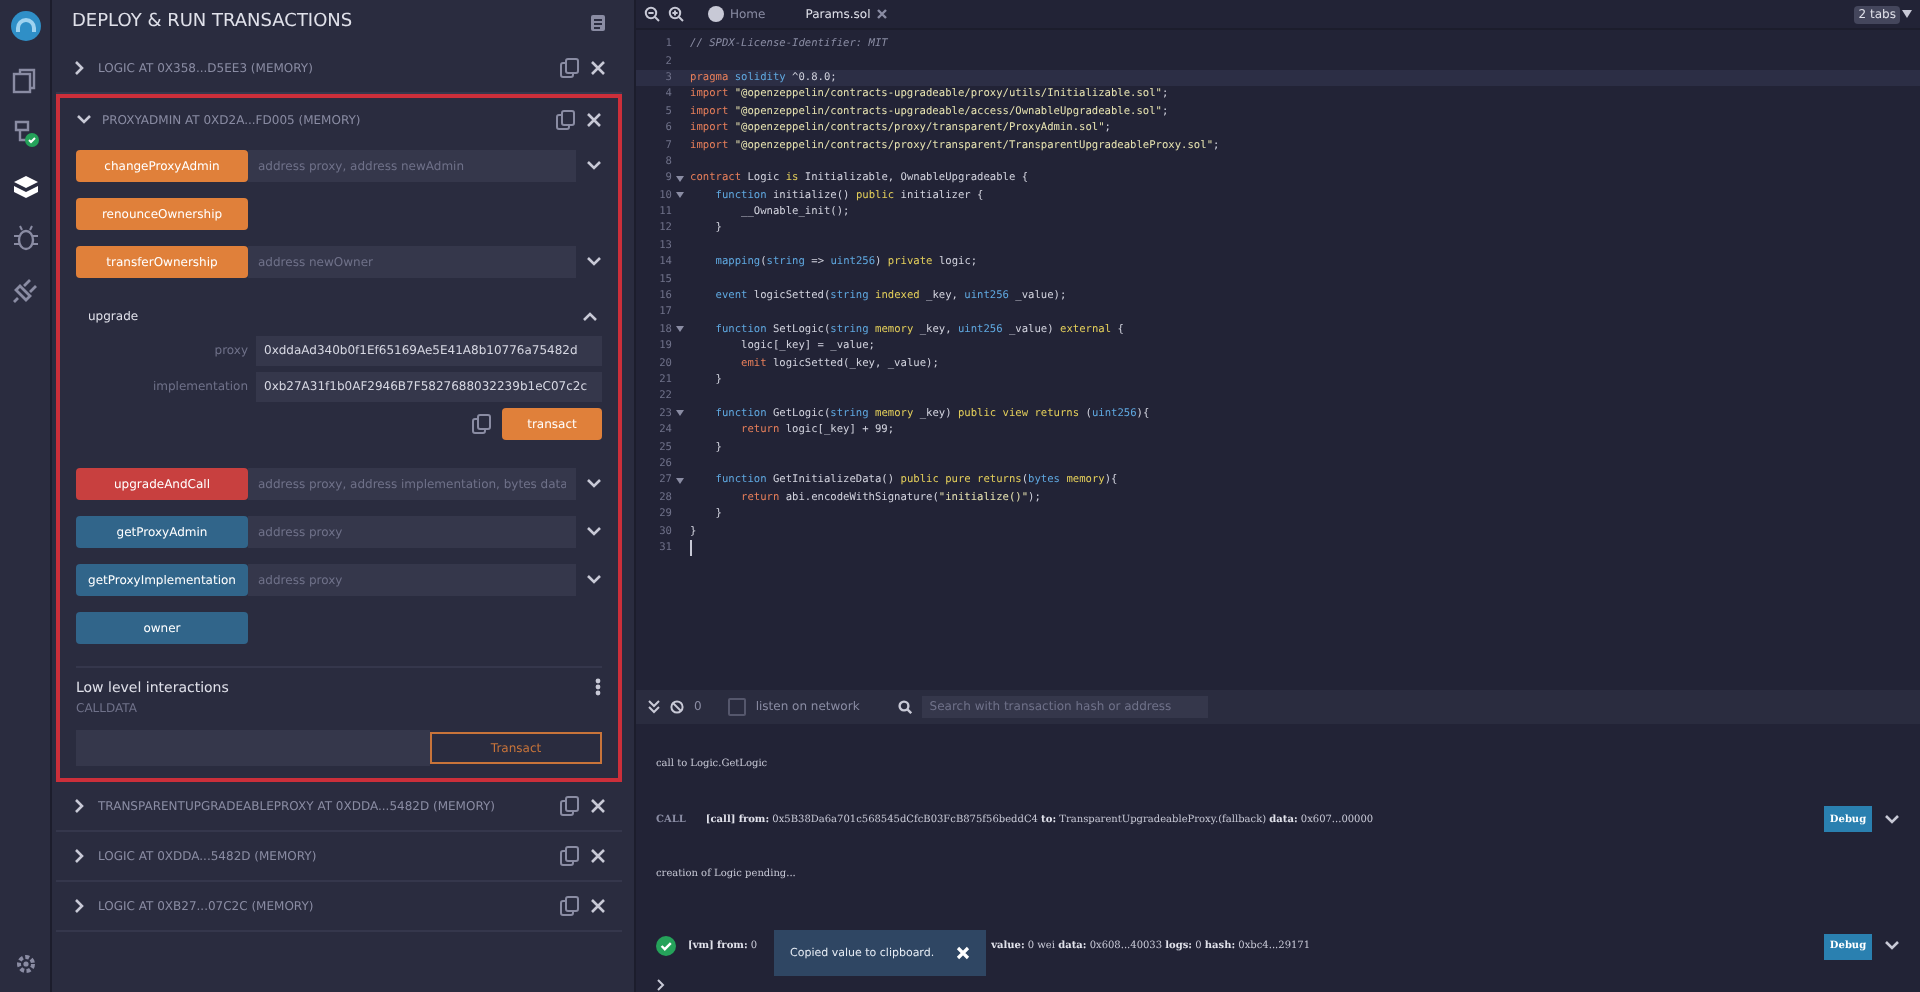 The height and width of the screenshot is (992, 1920). What do you see at coordinates (904, 707) in the screenshot?
I see `search-icon` at bounding box center [904, 707].